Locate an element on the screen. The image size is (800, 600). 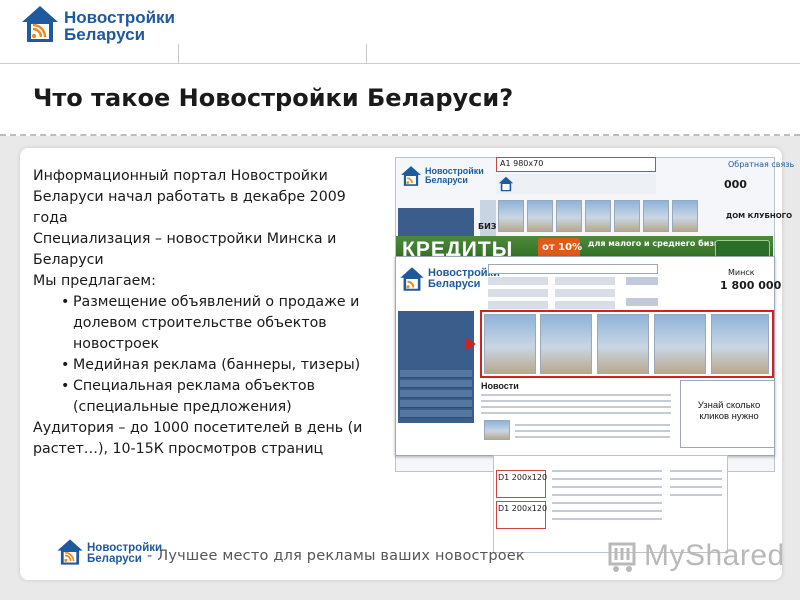
banner-a1-label: A1 980x70 is located at coordinates (522, 163).